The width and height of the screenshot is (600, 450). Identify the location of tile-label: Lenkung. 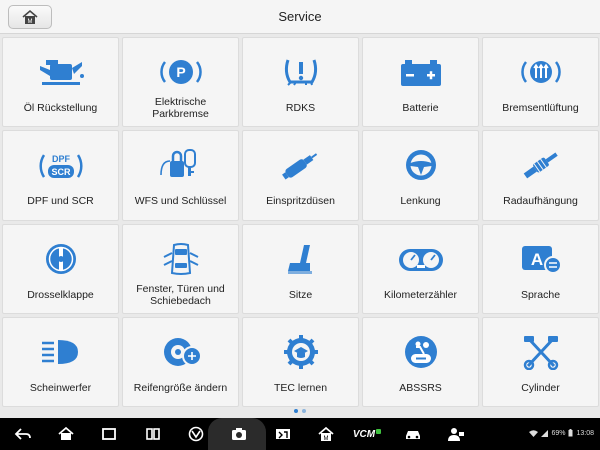
(420, 201).